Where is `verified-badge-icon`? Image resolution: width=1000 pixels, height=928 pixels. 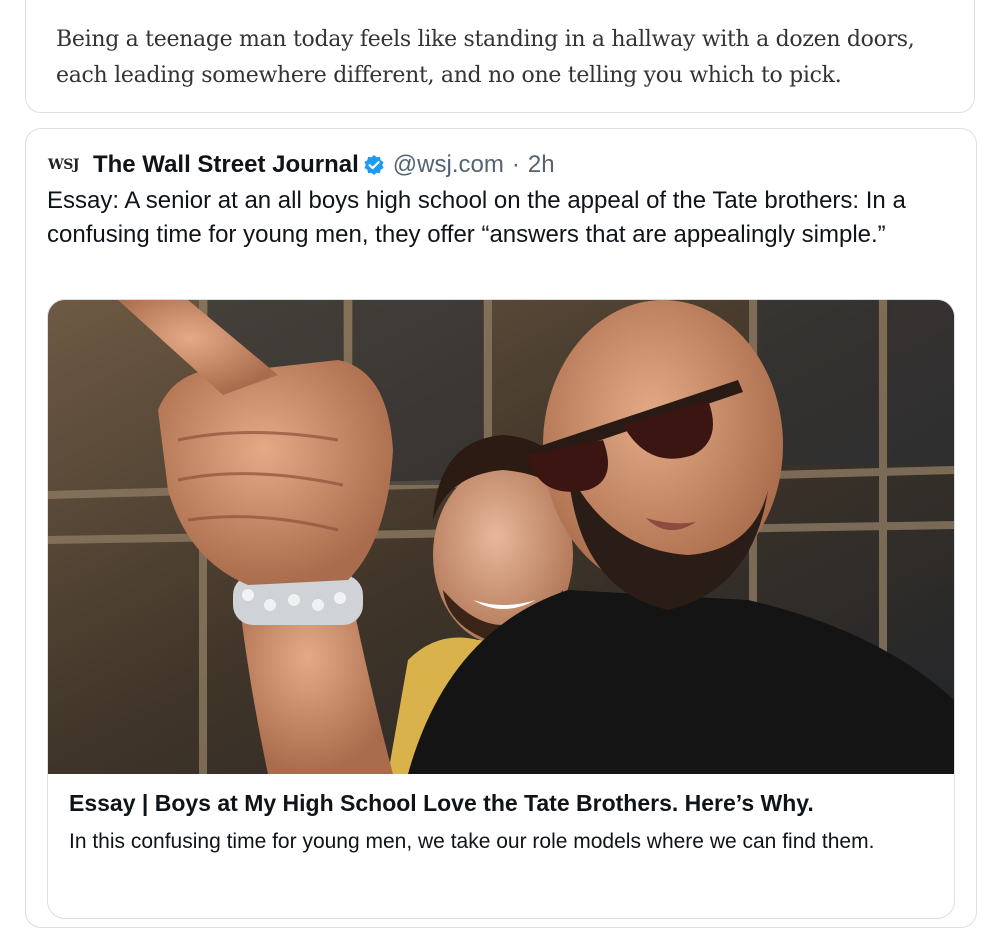
verified-badge-icon is located at coordinates (374, 165).